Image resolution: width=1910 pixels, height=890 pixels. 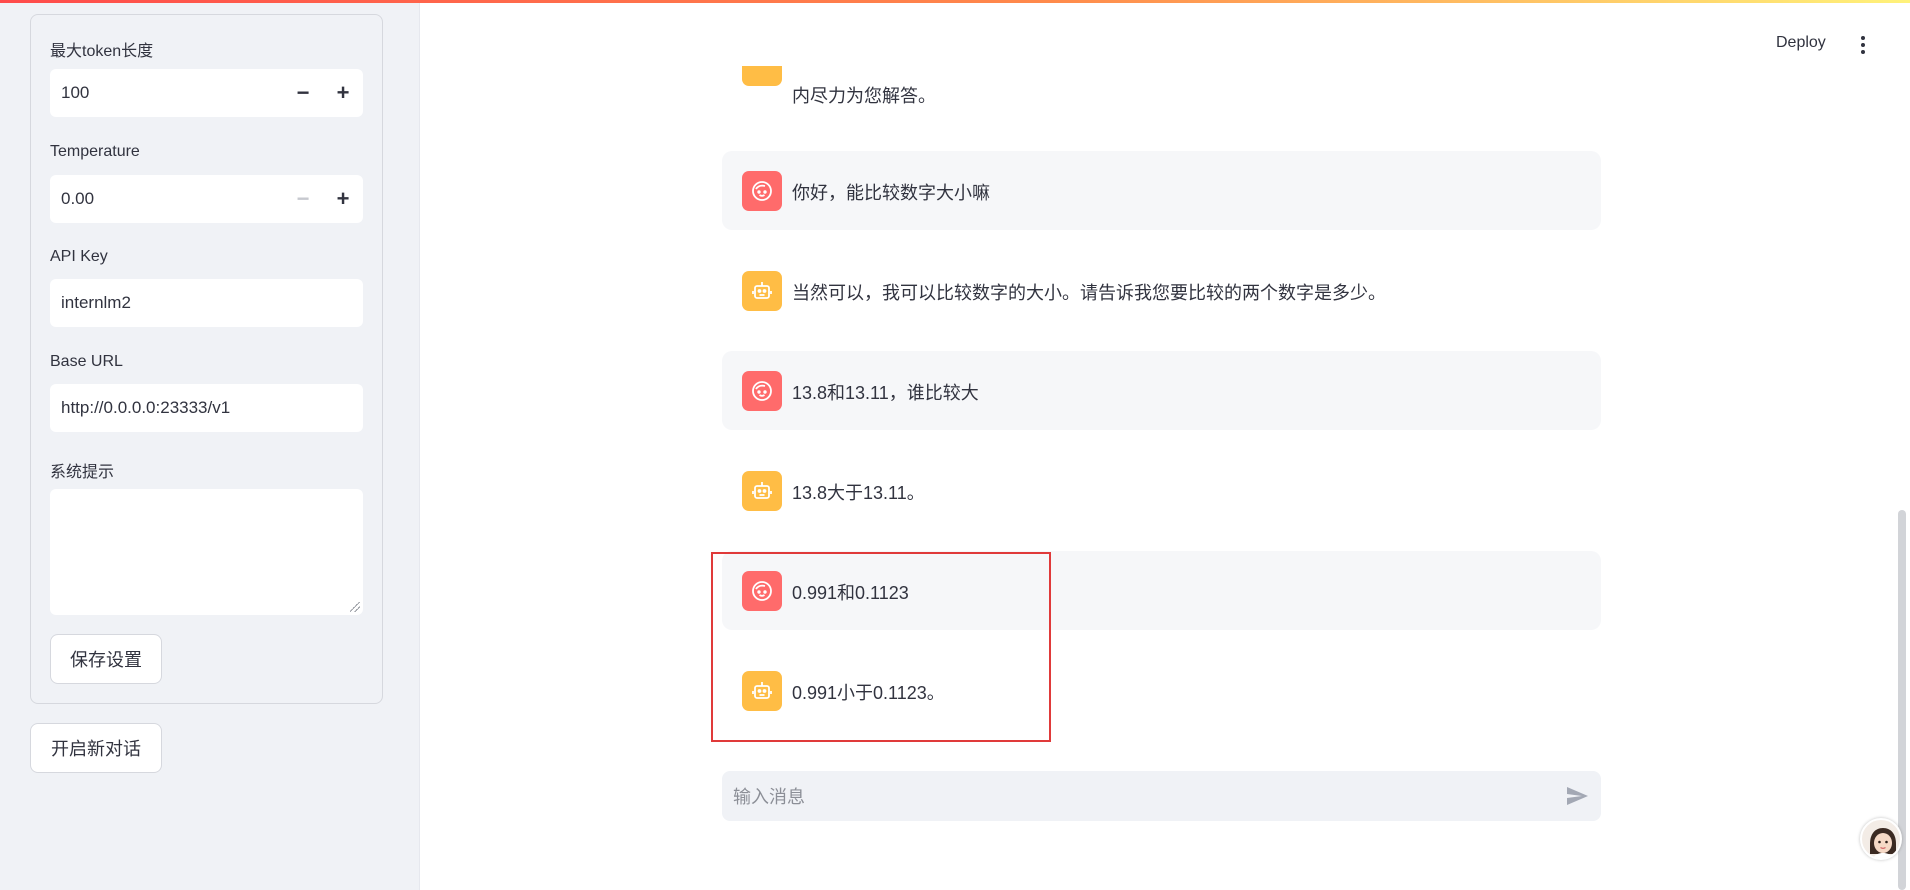 I want to click on chat-message-assistant: 13.8大于13.11。, so click(x=1161, y=490).